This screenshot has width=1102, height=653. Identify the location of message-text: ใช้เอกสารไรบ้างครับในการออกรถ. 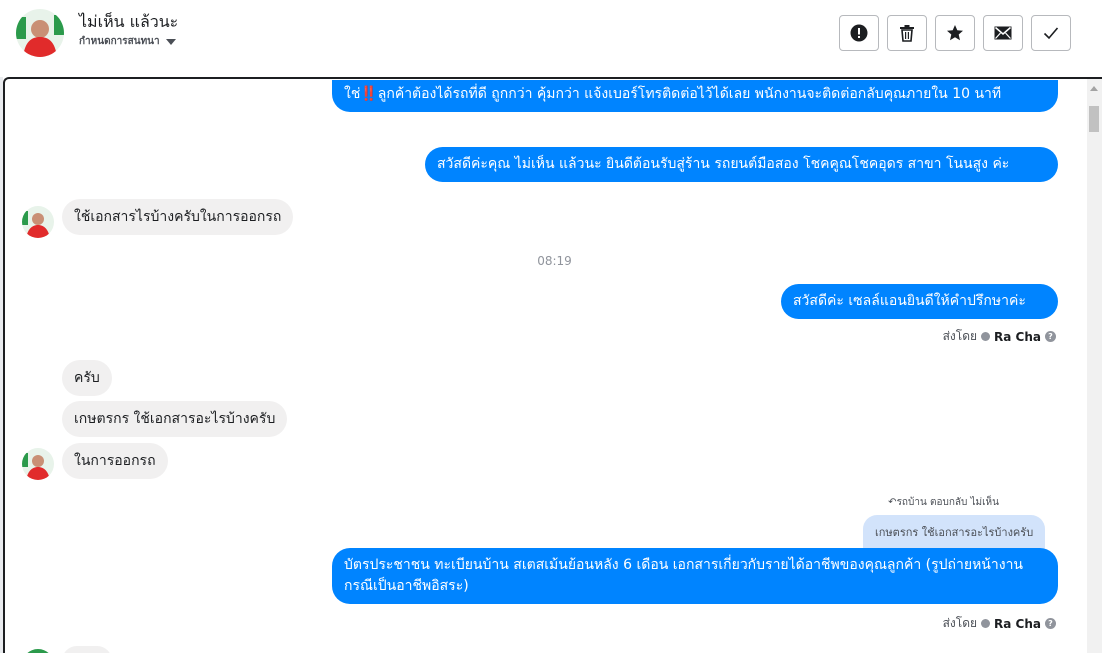
(178, 217).